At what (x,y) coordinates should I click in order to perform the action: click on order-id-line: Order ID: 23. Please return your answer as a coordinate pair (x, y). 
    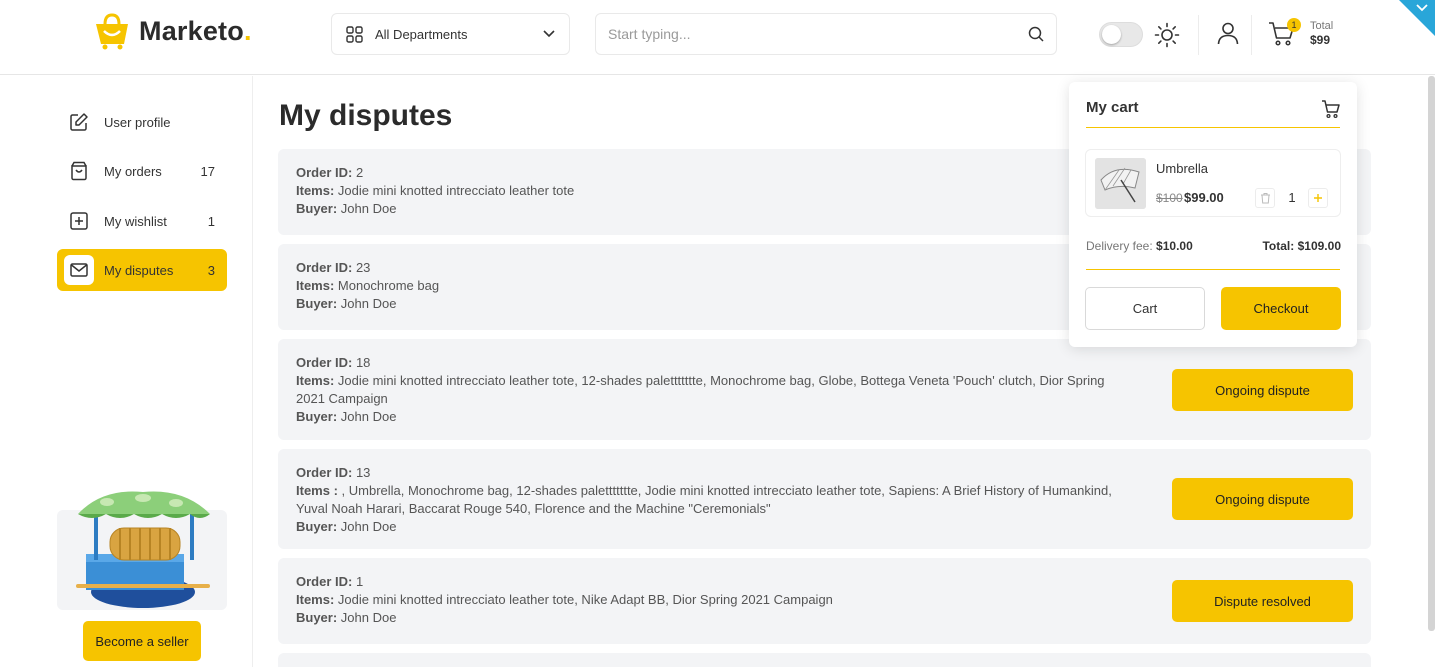
    Looking at the image, I should click on (333, 267).